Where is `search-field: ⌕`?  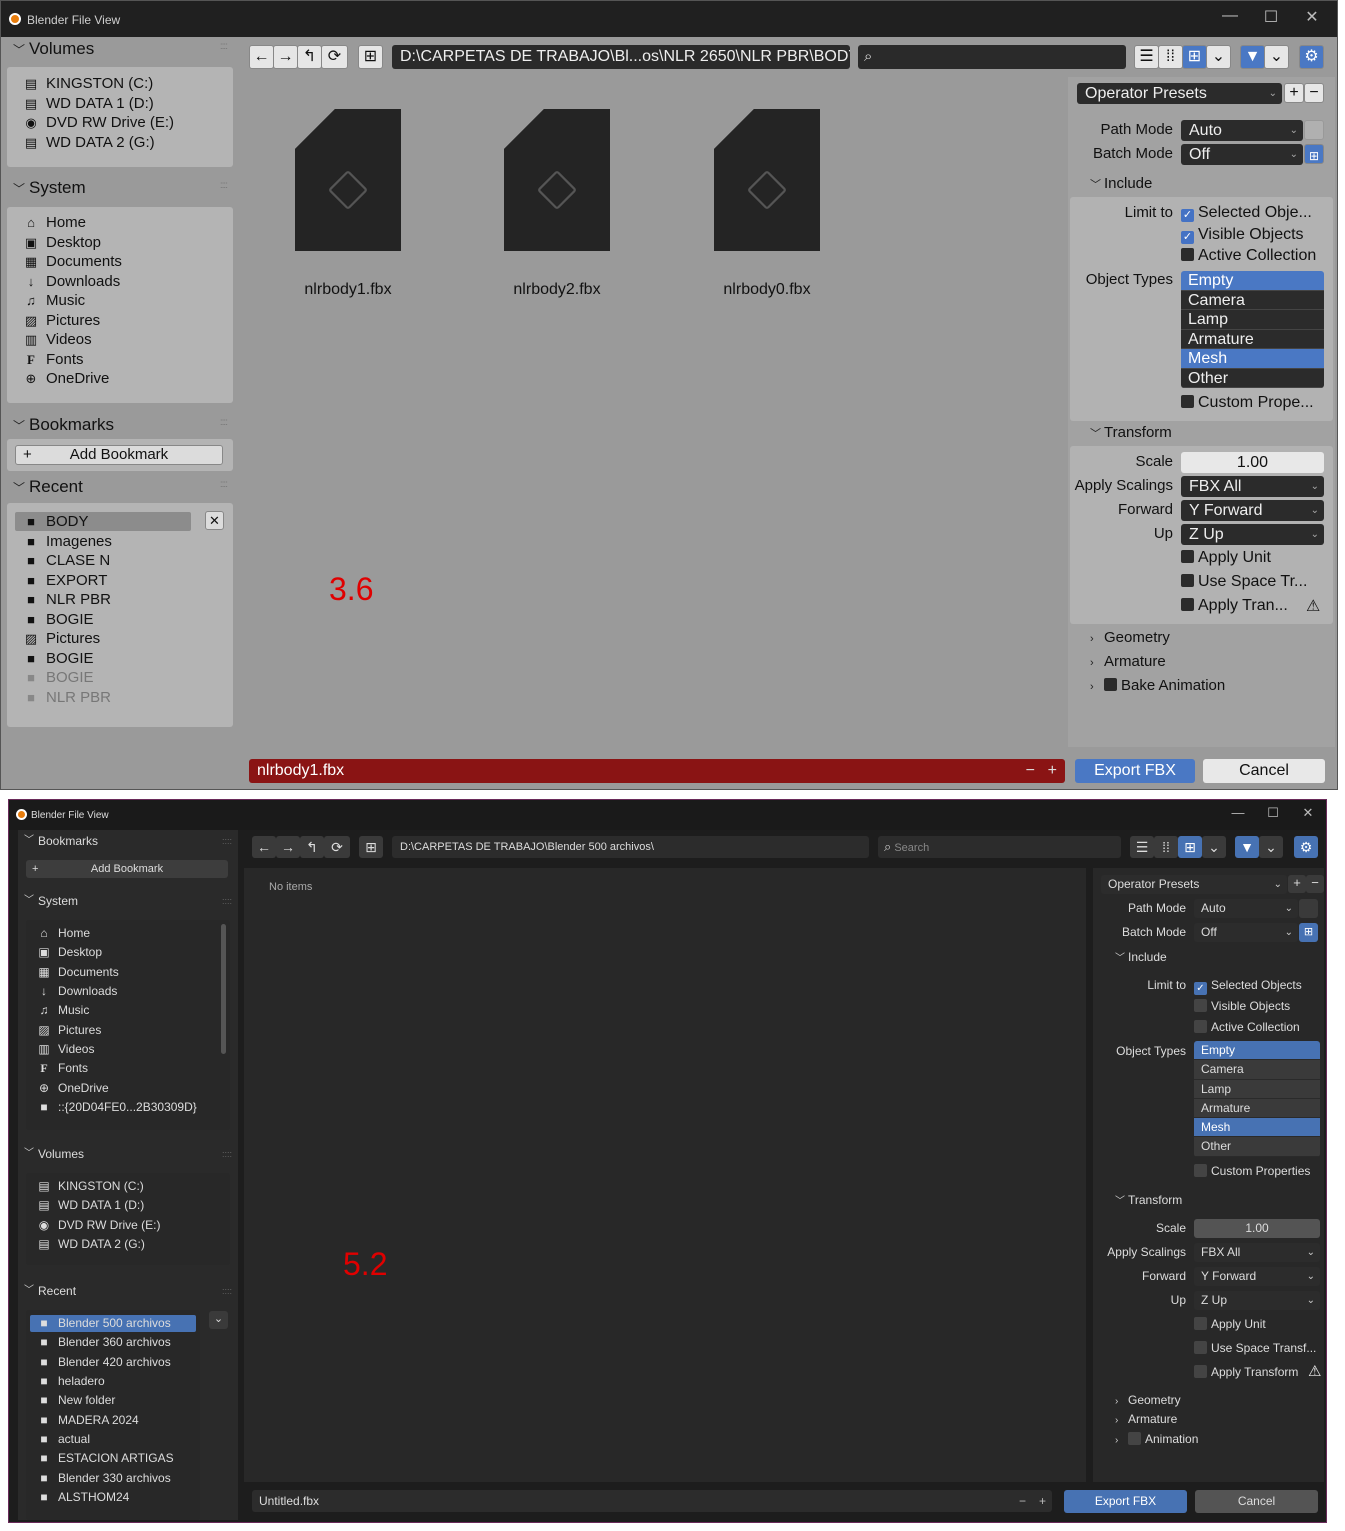
search-field: ⌕ is located at coordinates (992, 57).